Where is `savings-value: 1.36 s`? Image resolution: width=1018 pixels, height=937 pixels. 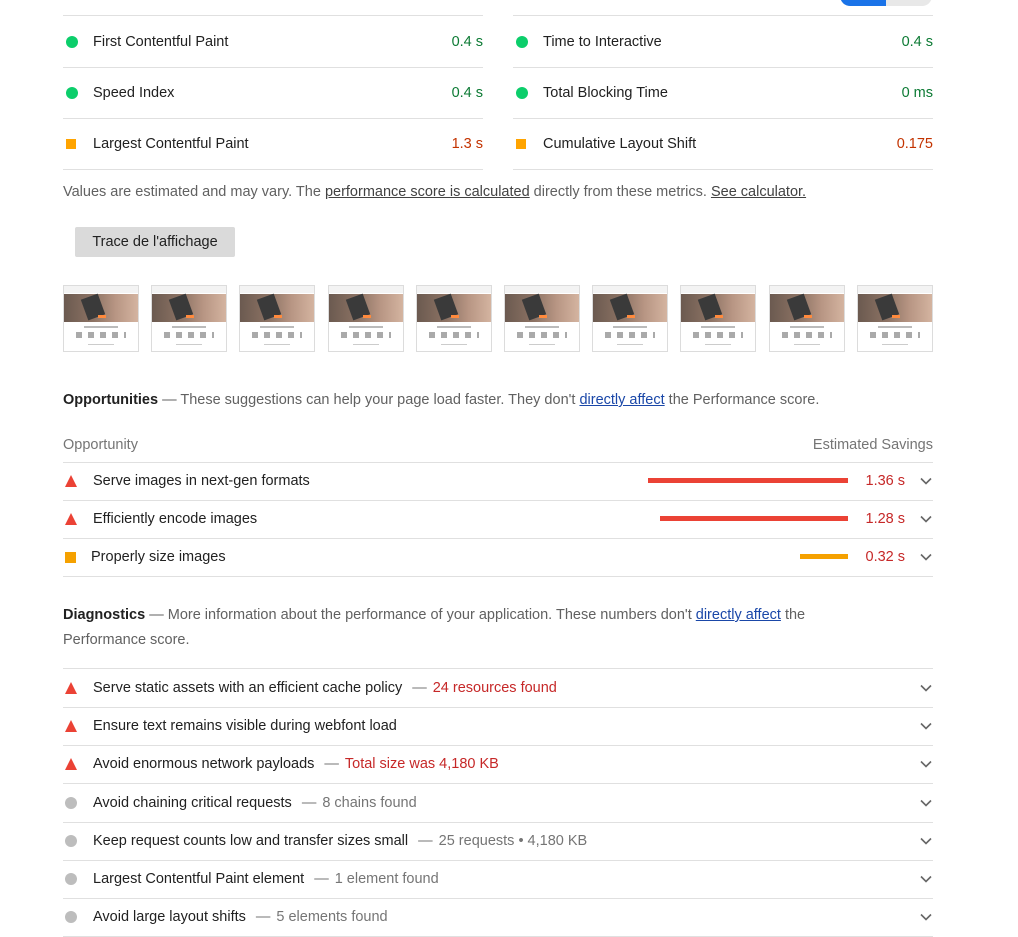 savings-value: 1.36 s is located at coordinates (885, 481).